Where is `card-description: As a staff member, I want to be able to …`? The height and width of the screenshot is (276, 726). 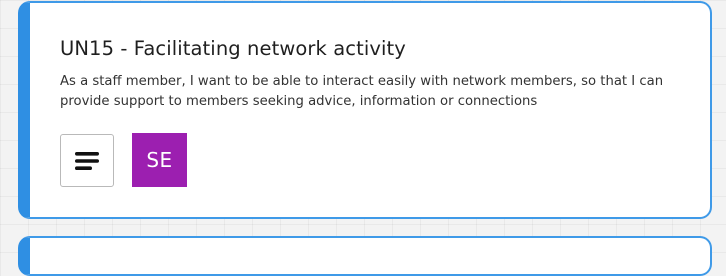
card-description: As a staff member, I want to be able to … is located at coordinates (362, 91).